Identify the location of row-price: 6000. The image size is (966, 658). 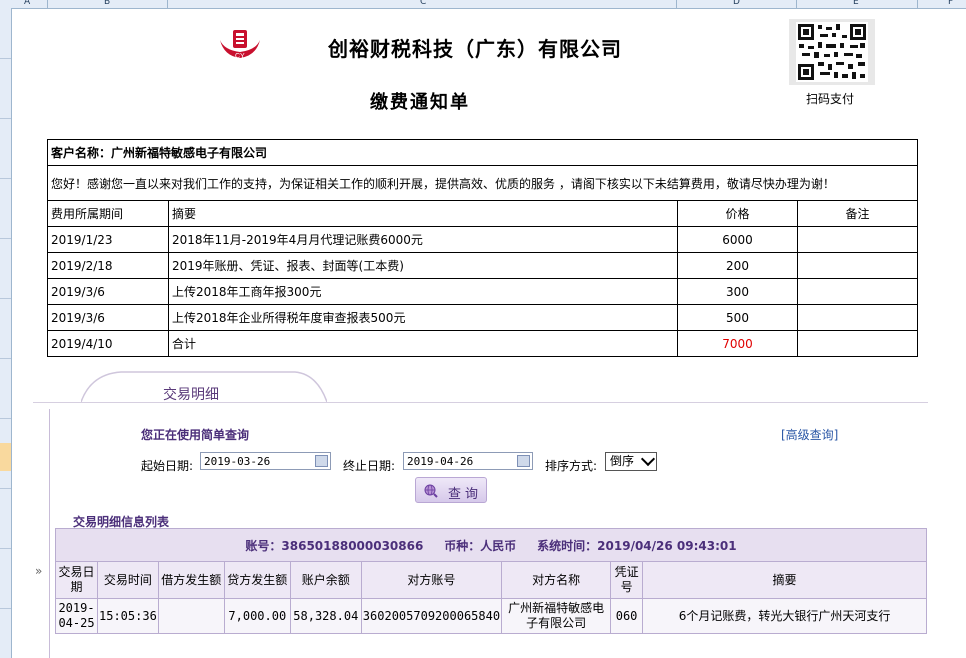
(737, 239).